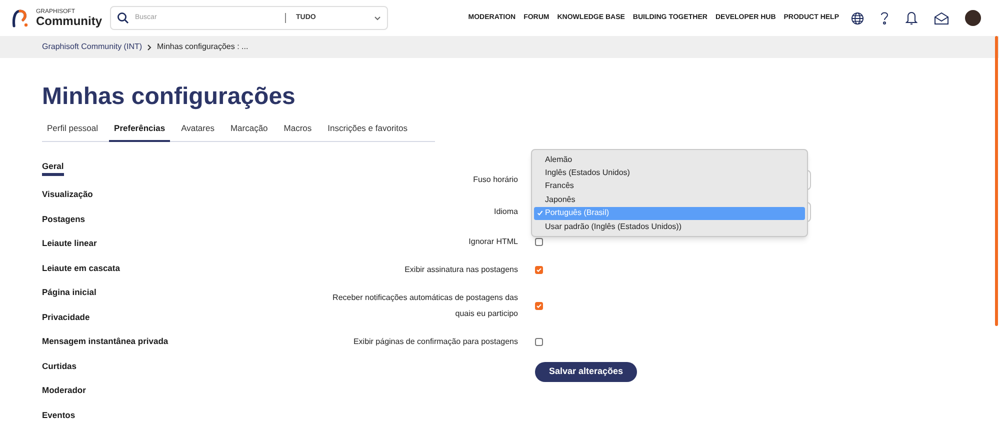 This screenshot has width=999, height=438. Describe the element at coordinates (73, 131) in the screenshot. I see `tab: Perfil pessoal` at that location.